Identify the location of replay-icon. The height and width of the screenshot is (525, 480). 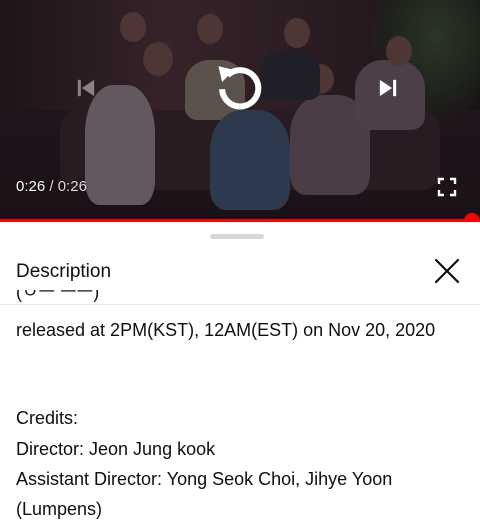
(239, 88).